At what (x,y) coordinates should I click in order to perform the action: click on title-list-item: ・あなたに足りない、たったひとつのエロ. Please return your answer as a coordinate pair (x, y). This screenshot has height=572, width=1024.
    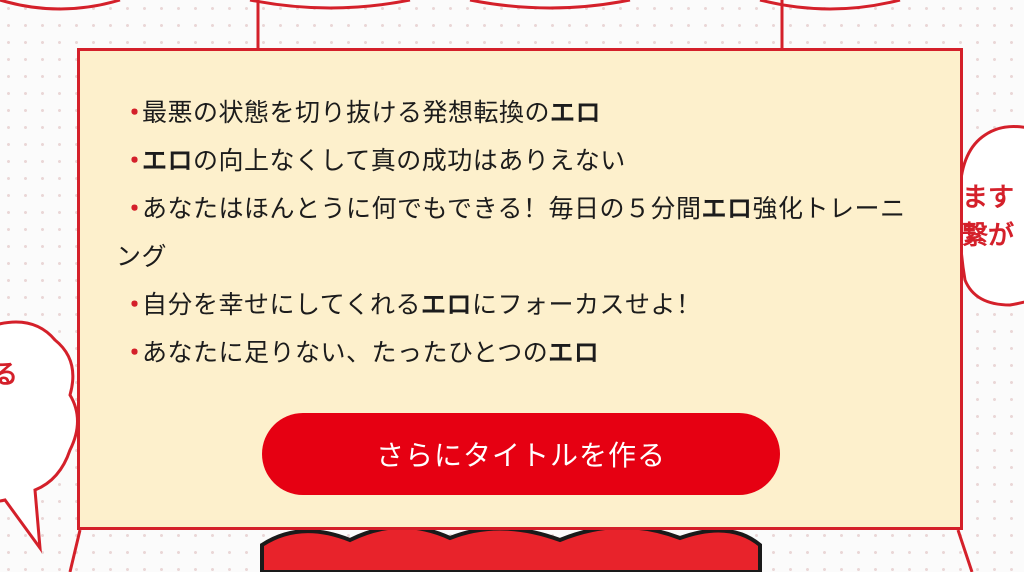
    Looking at the image, I should click on (521, 353).